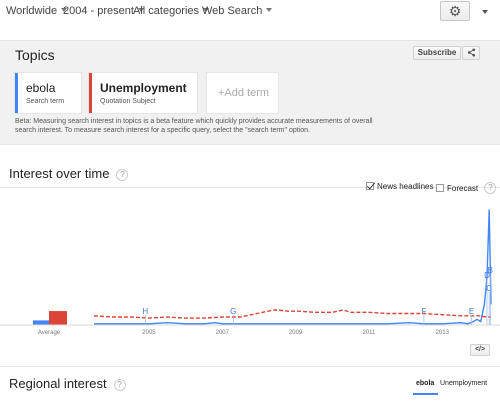 This screenshot has width=500, height=410. What do you see at coordinates (485, 12) in the screenshot?
I see `settings-chevron-down-icon` at bounding box center [485, 12].